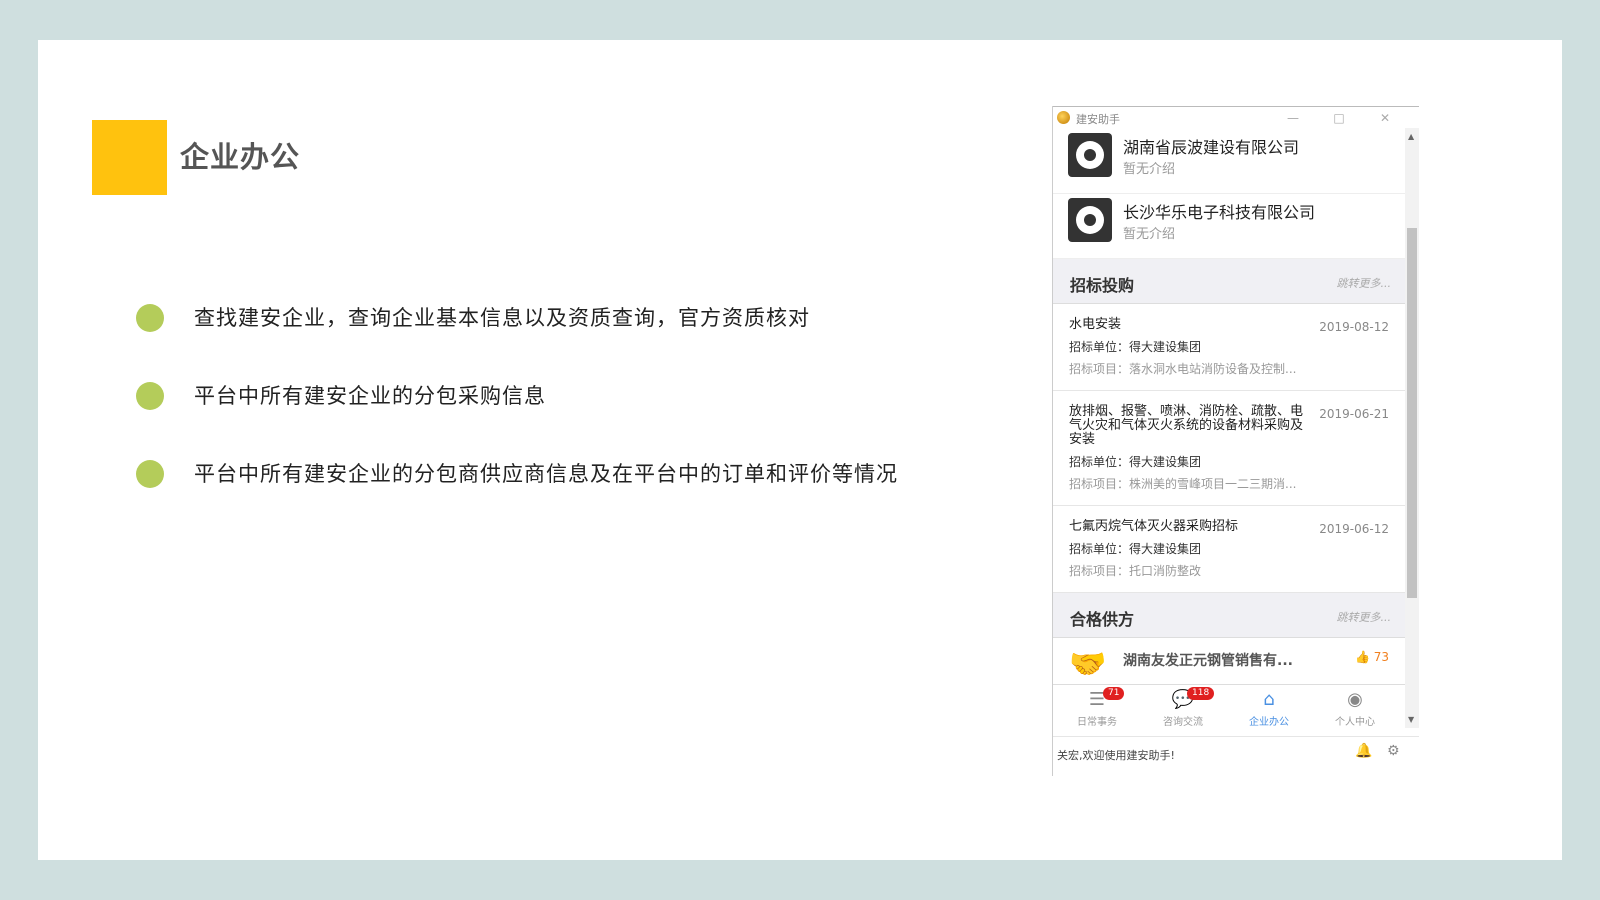 Image resolution: width=1600 pixels, height=900 pixels. What do you see at coordinates (1293, 118) in the screenshot?
I see `minimize-button: —` at bounding box center [1293, 118].